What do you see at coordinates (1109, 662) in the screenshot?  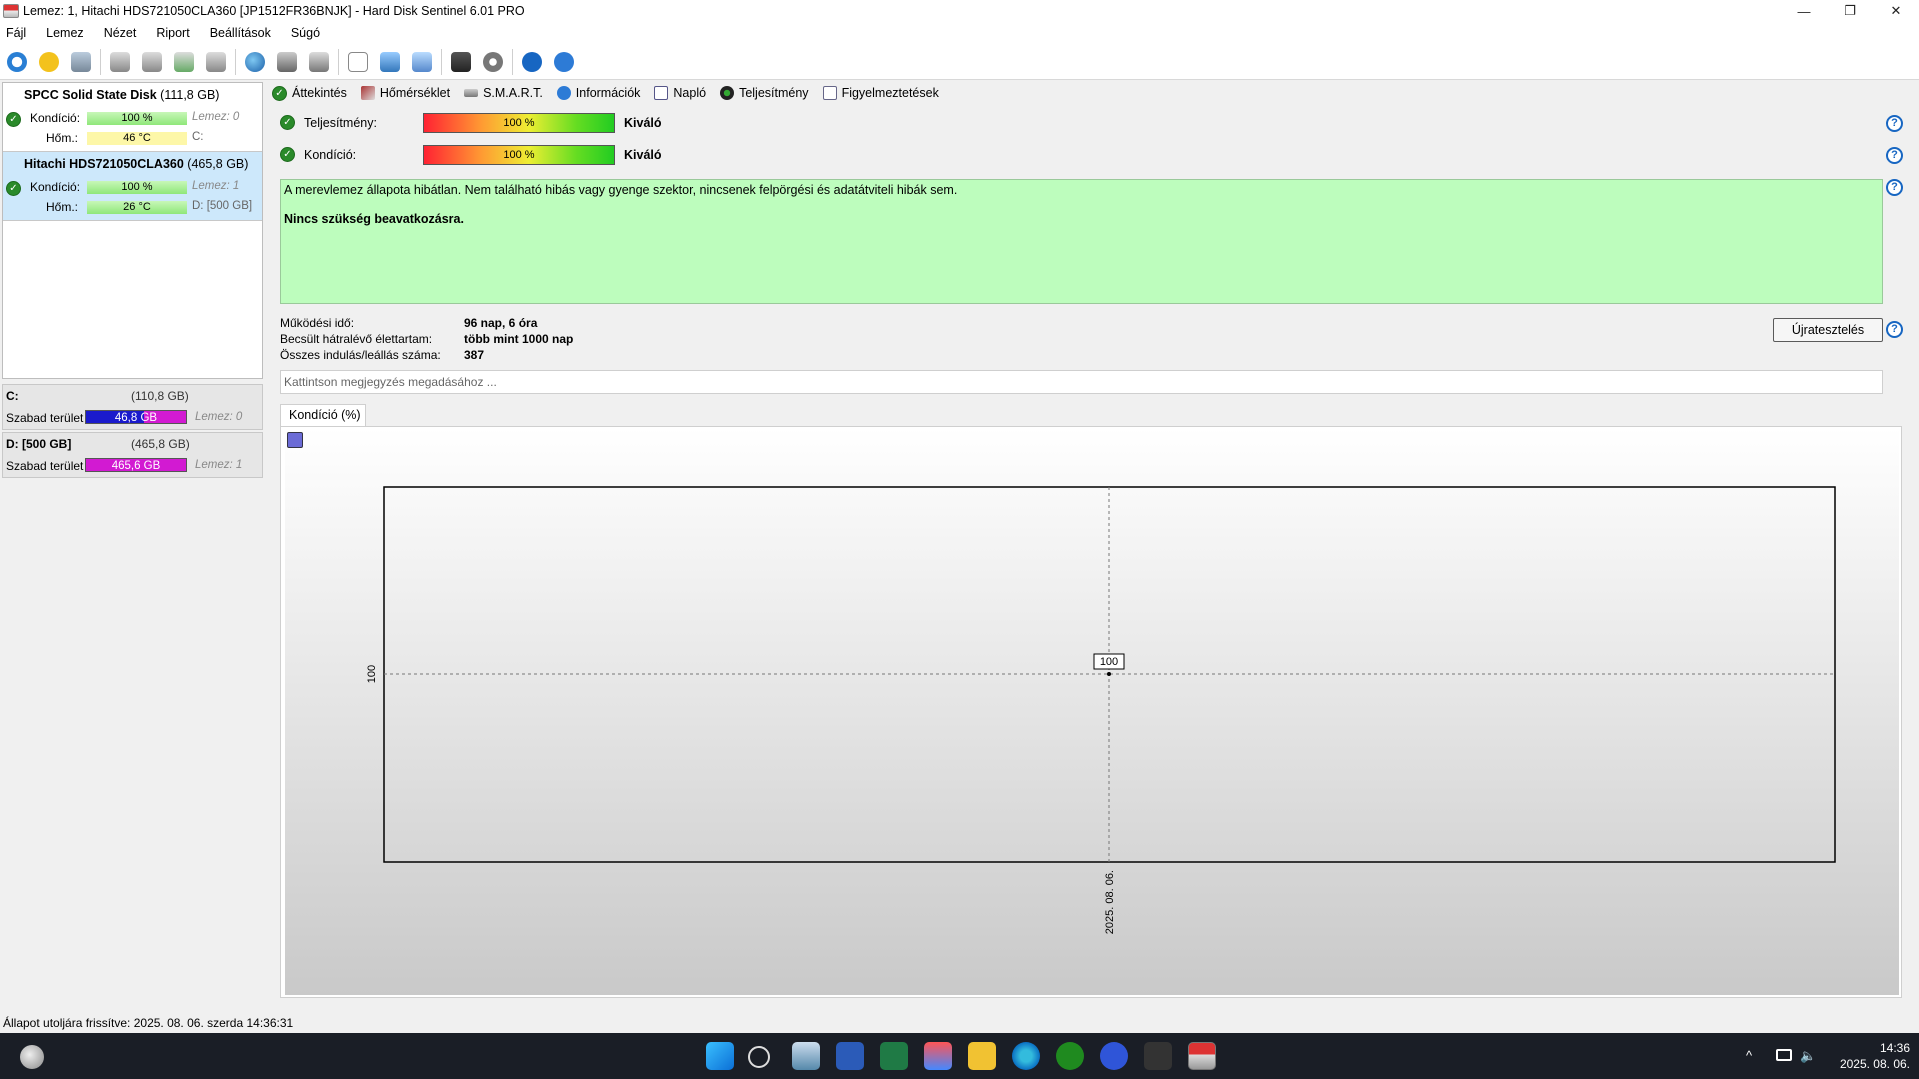 I see `data-label: 100` at bounding box center [1109, 662].